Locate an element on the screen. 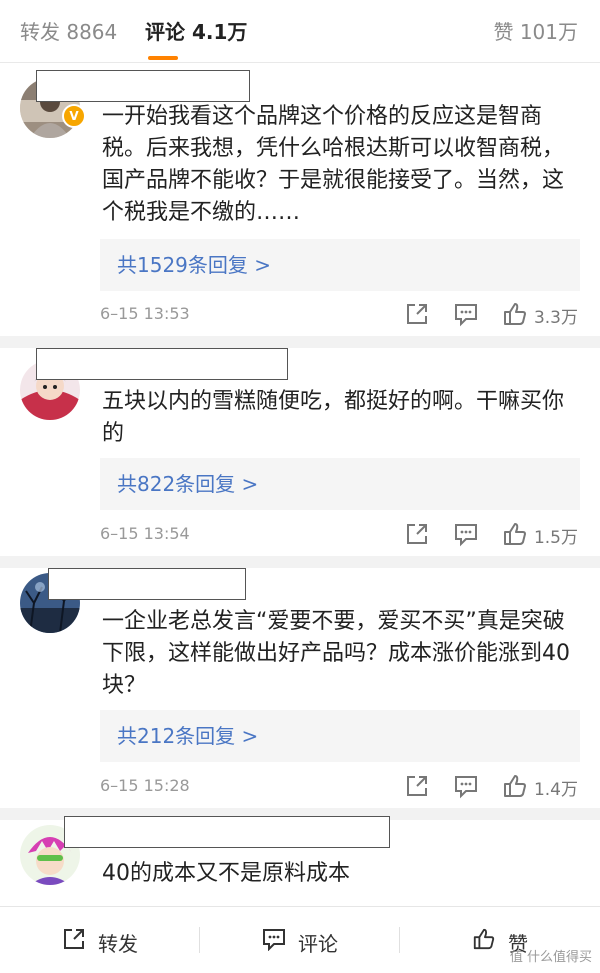 The image size is (600, 973). comment-meta: 6–15 13:54 1.5万 is located at coordinates (340, 536).